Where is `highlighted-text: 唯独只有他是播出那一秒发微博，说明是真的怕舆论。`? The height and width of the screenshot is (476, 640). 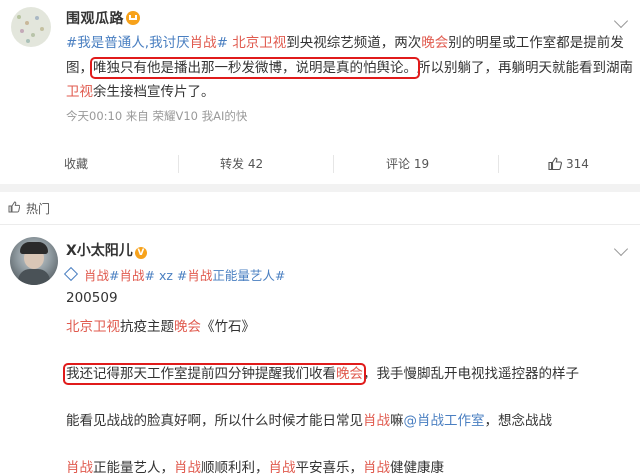
highlighted-text: 唯独只有他是播出那一秒发微博，说明是真的怕舆论。 is located at coordinates (255, 67).